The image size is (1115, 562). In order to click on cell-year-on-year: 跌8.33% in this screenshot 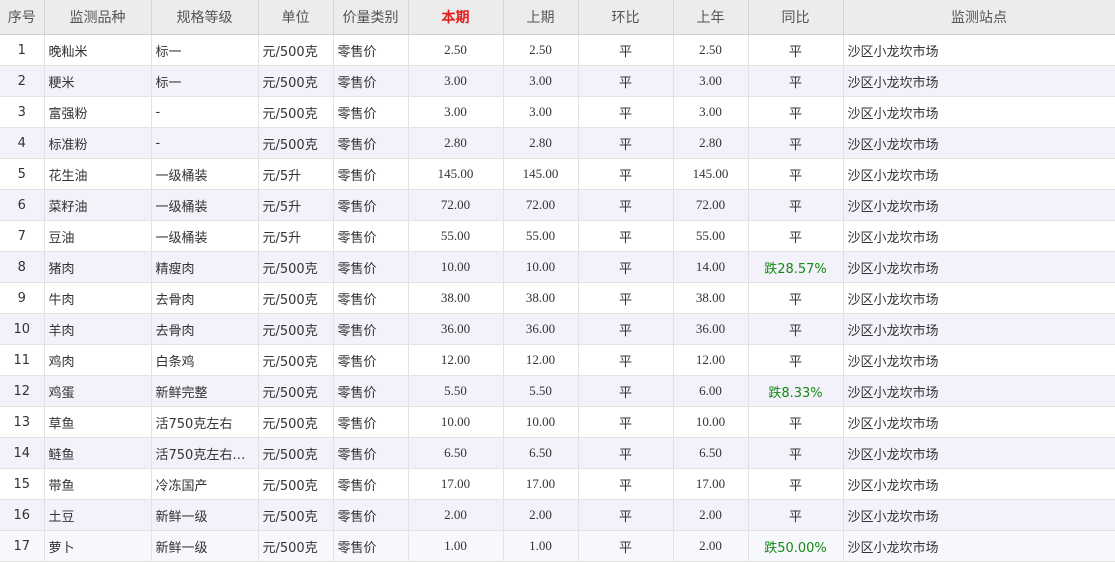, I will do `click(796, 391)`.